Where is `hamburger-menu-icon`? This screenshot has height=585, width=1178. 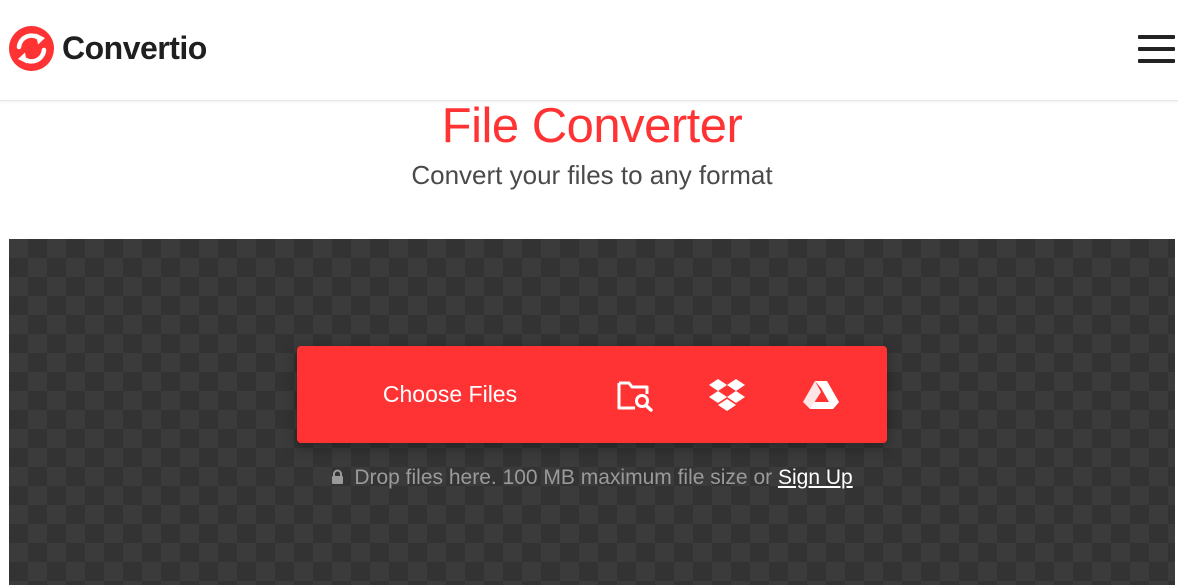 hamburger-menu-icon is located at coordinates (1156, 37).